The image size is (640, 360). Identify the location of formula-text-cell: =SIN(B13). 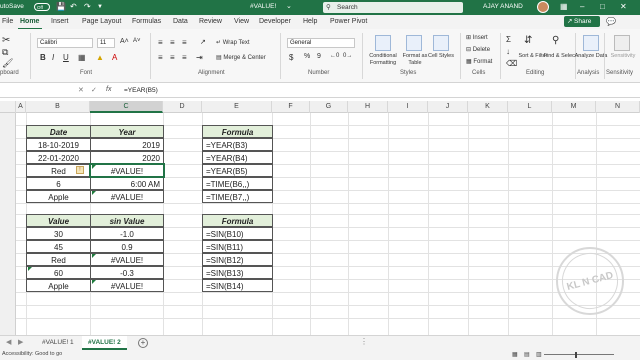
(237, 272).